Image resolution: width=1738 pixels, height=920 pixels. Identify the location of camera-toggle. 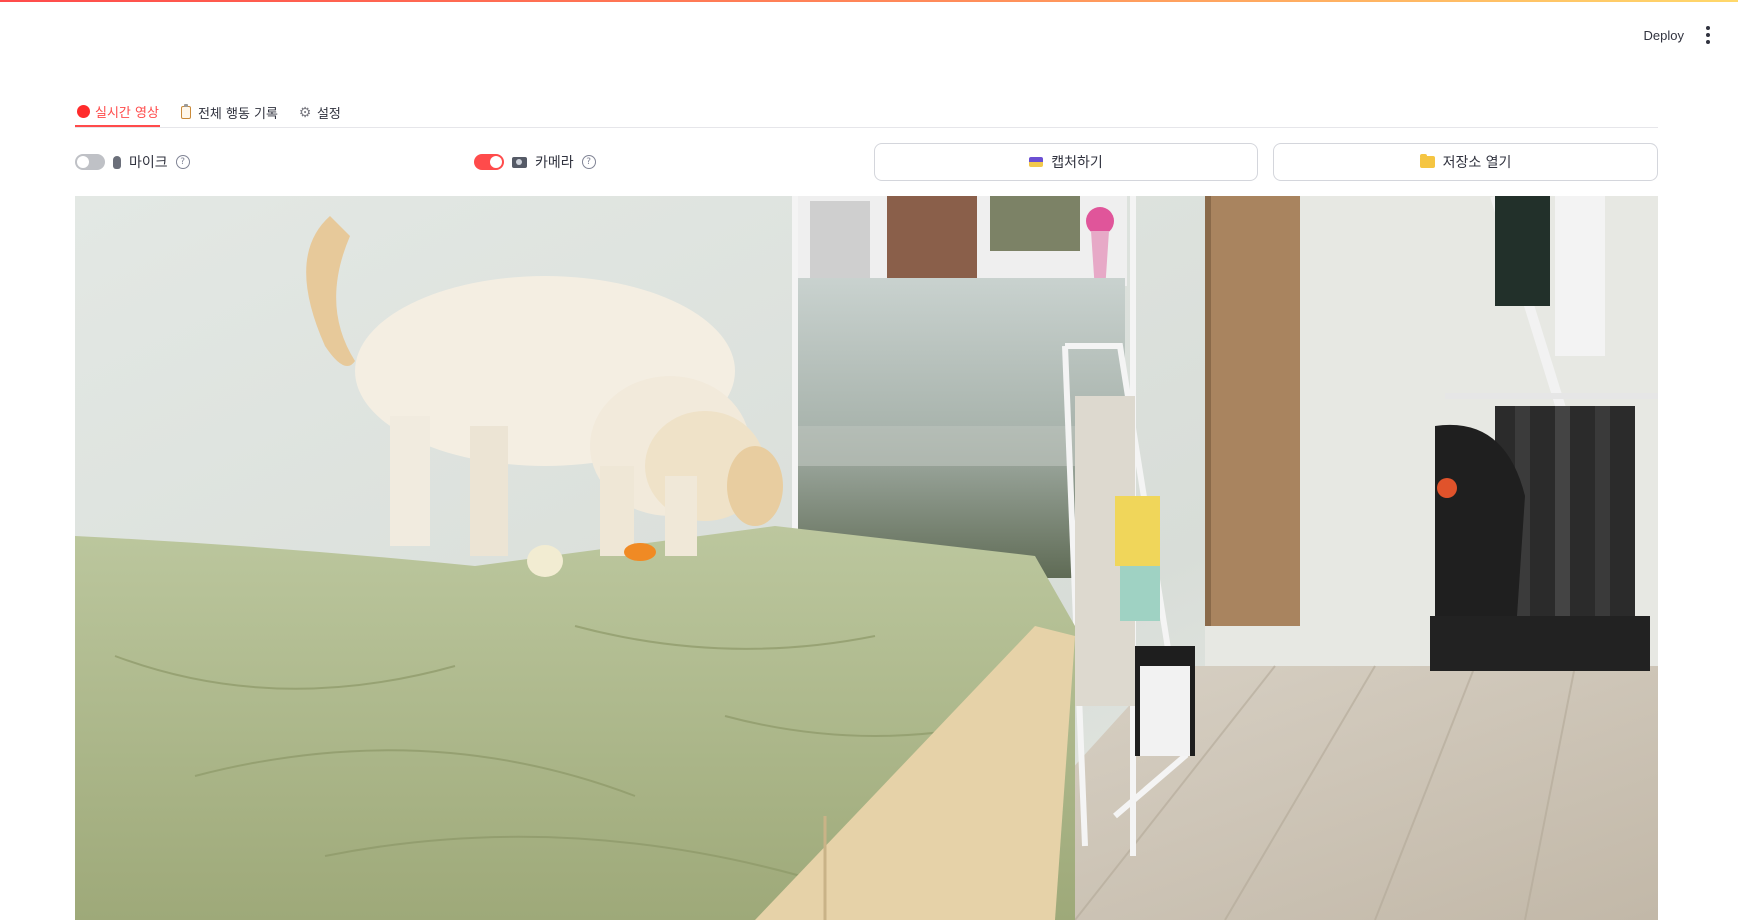
(489, 162).